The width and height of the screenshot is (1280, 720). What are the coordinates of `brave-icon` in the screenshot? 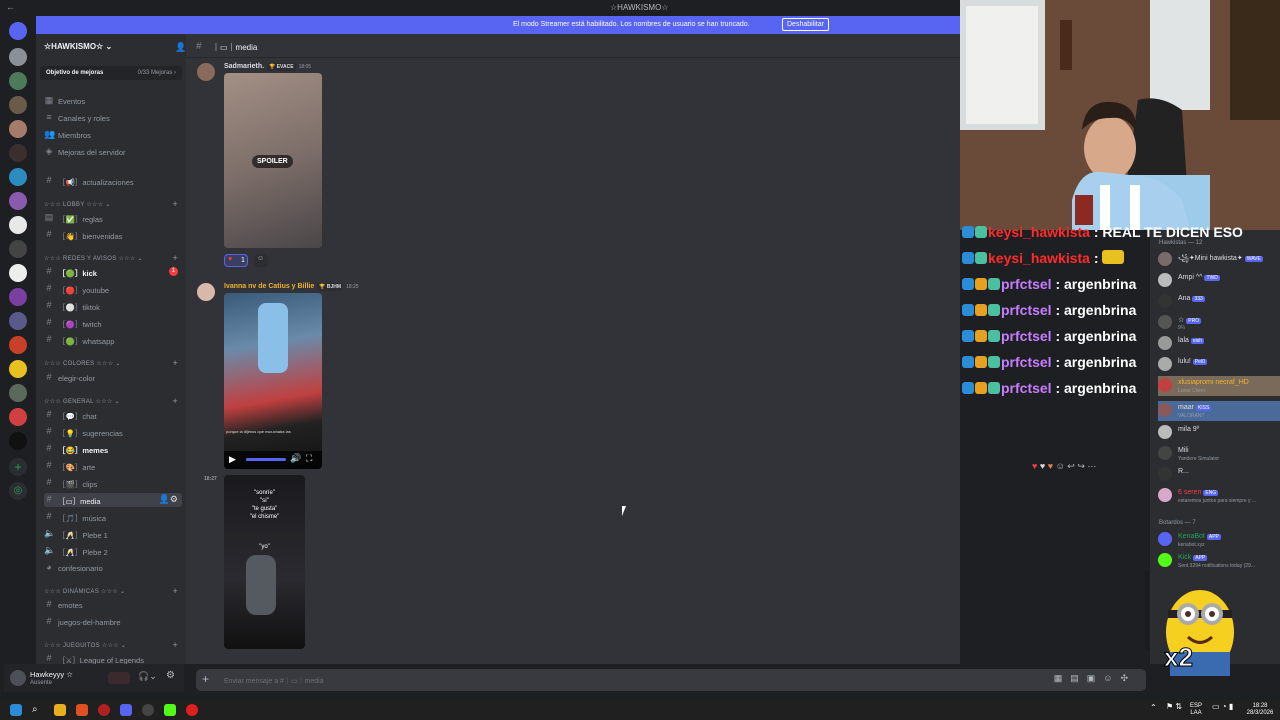 It's located at (82, 710).